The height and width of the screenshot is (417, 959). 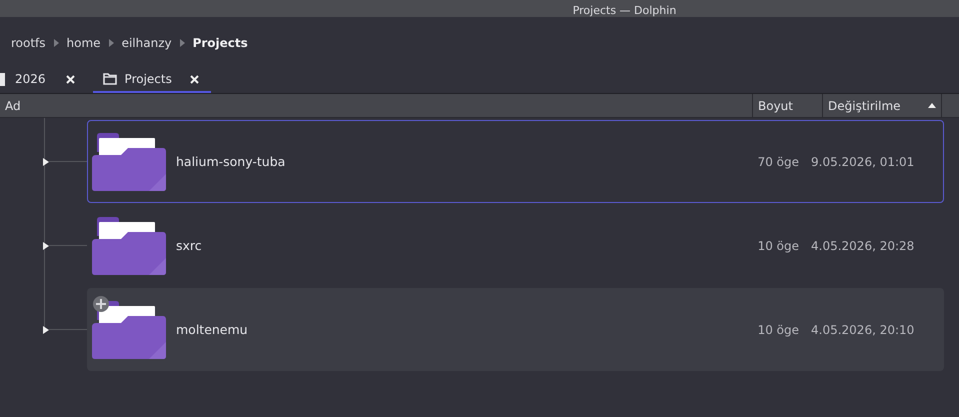 What do you see at coordinates (882, 105) in the screenshot?
I see `column-header: Değiştirilme` at bounding box center [882, 105].